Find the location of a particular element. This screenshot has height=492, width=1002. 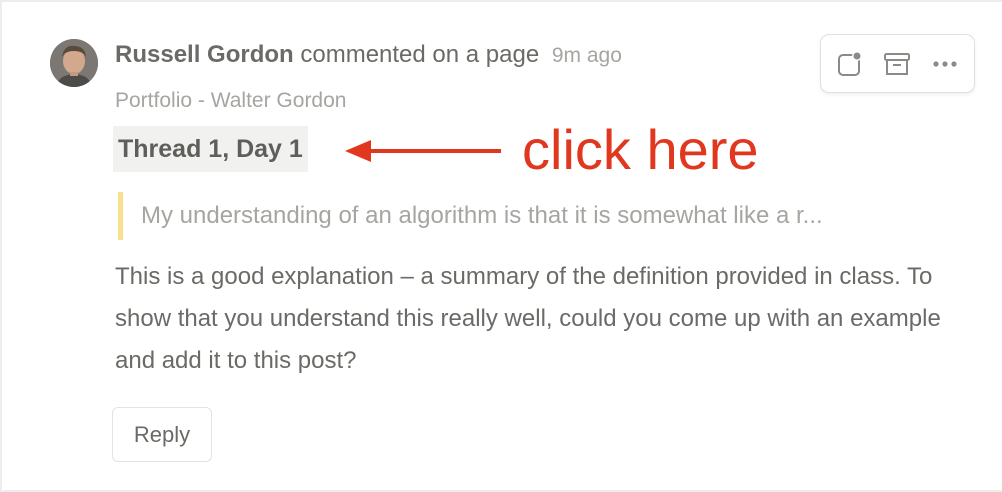

more-options-button is located at coordinates (945, 64).